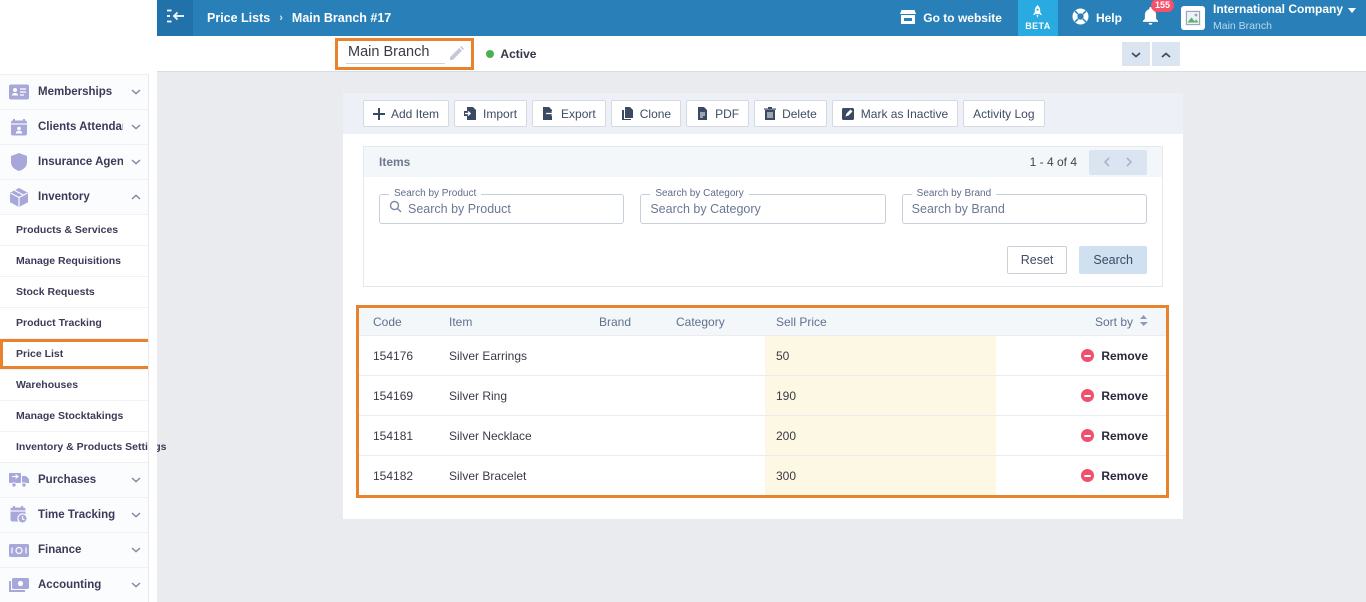 This screenshot has width=1366, height=602. What do you see at coordinates (78, 161) in the screenshot?
I see `sidebar-item-insurance-agents: Insurance Agents` at bounding box center [78, 161].